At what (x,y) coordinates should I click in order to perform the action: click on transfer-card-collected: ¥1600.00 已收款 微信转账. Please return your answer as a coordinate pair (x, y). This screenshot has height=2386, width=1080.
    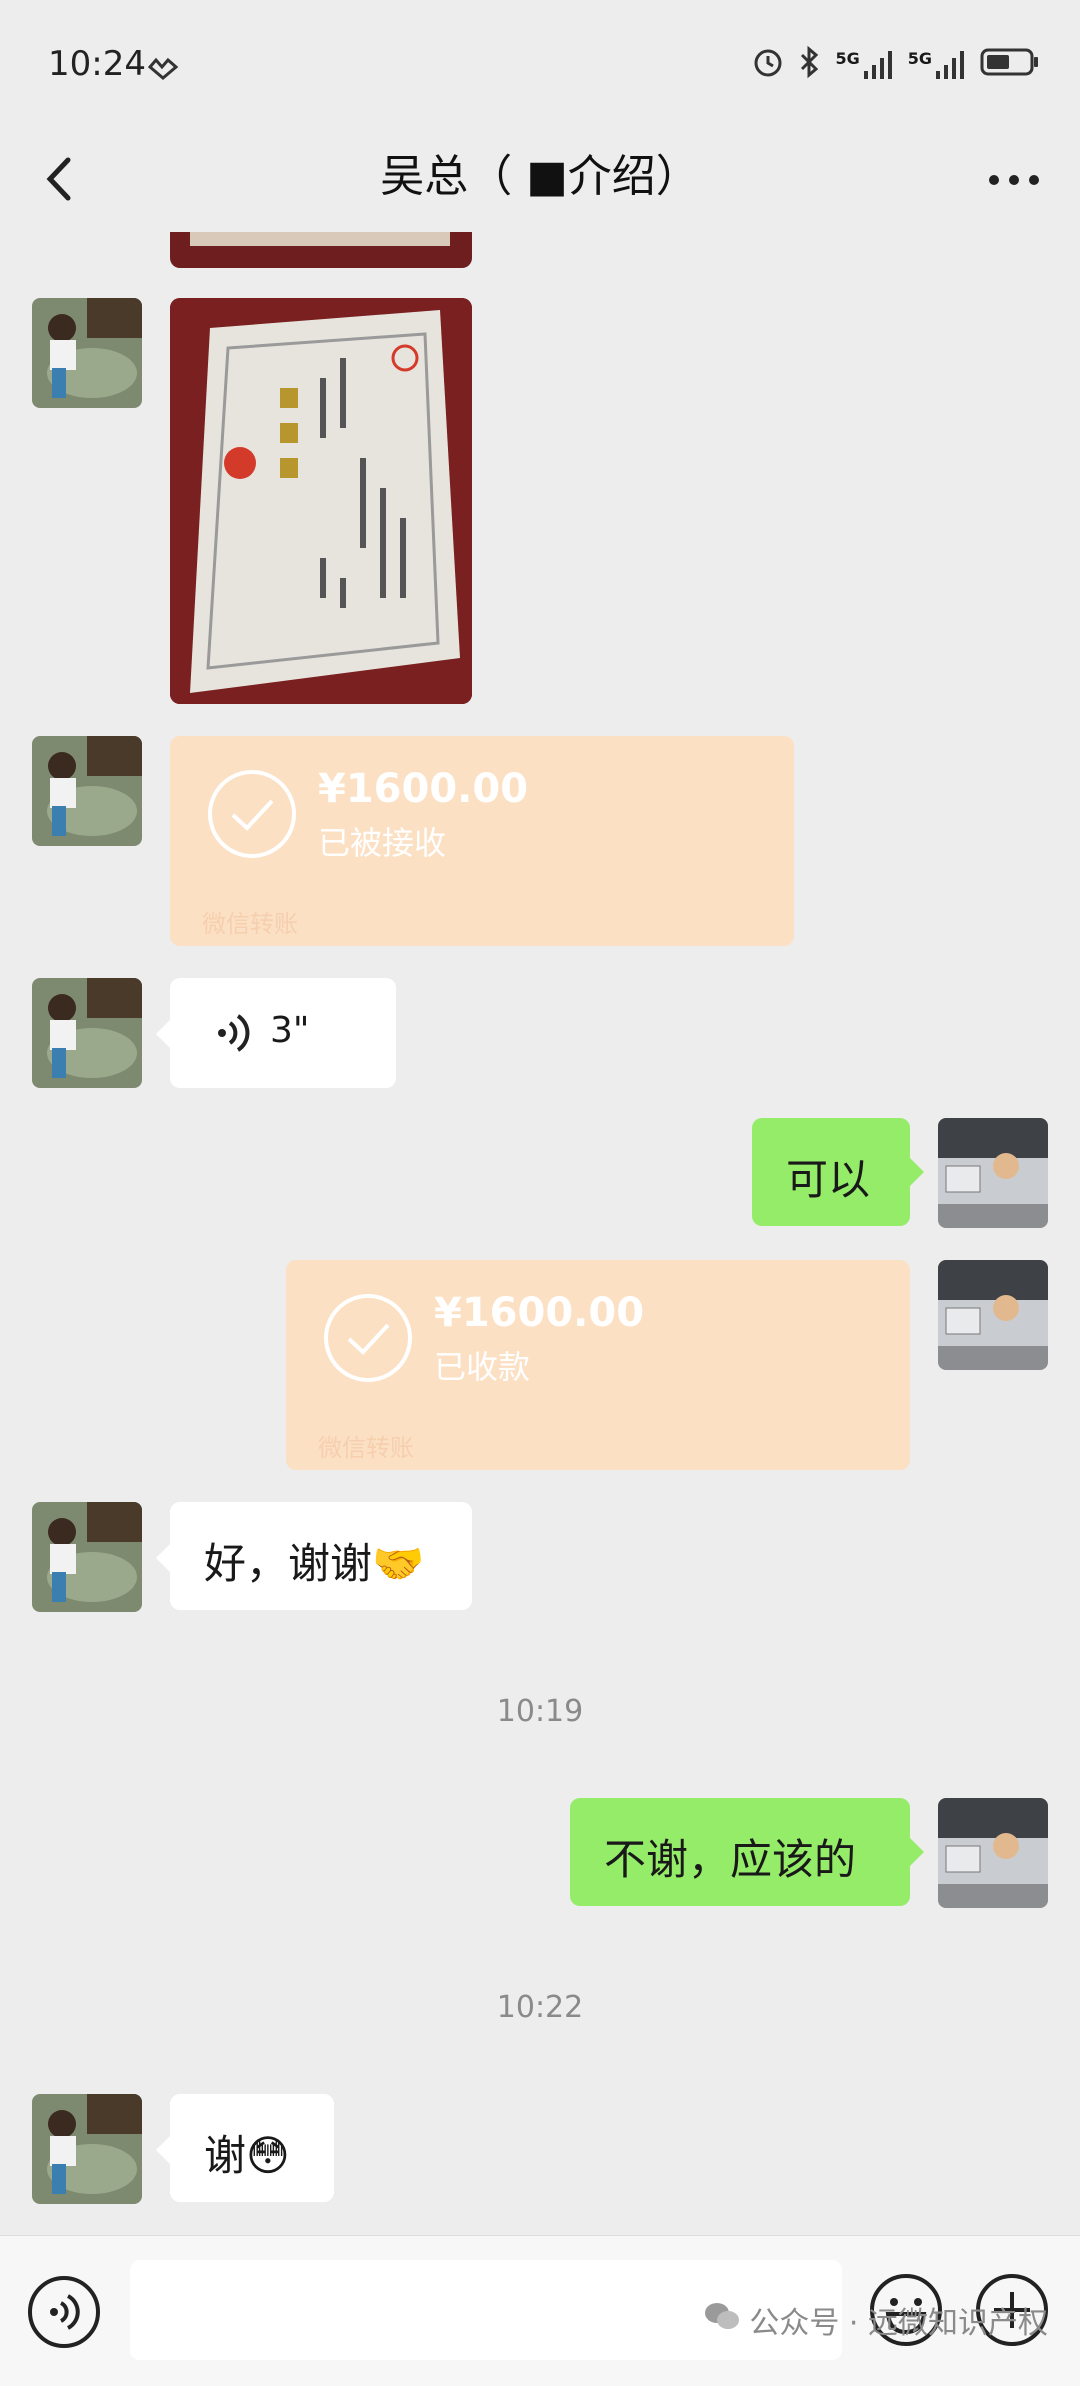
    Looking at the image, I should click on (598, 1365).